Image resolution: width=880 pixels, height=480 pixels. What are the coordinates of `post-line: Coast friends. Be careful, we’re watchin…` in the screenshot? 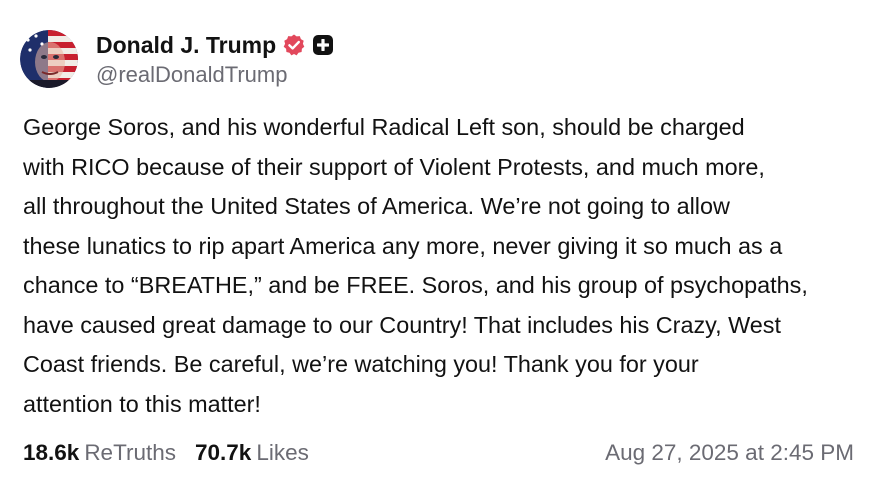 It's located at (361, 364).